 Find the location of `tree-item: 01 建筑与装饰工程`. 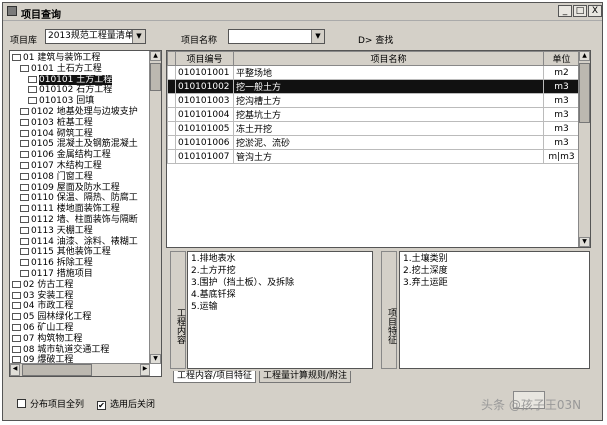

tree-item: 01 建筑与装饰工程 is located at coordinates (56, 58).